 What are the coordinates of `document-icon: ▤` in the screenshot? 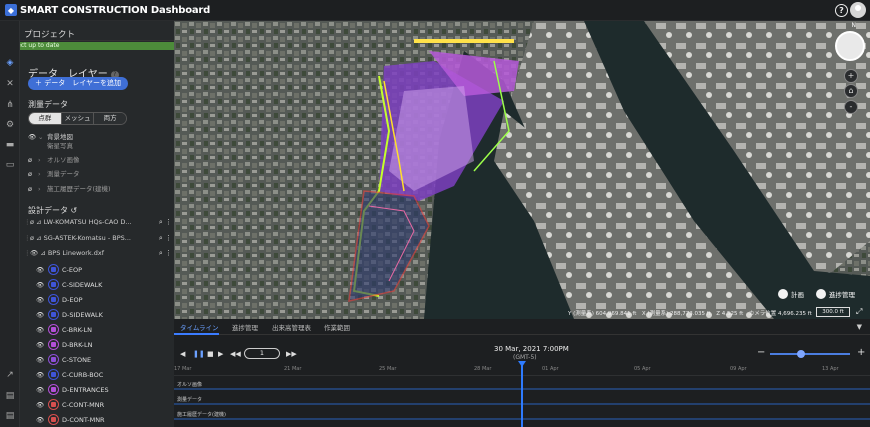 It's located at (10, 396).